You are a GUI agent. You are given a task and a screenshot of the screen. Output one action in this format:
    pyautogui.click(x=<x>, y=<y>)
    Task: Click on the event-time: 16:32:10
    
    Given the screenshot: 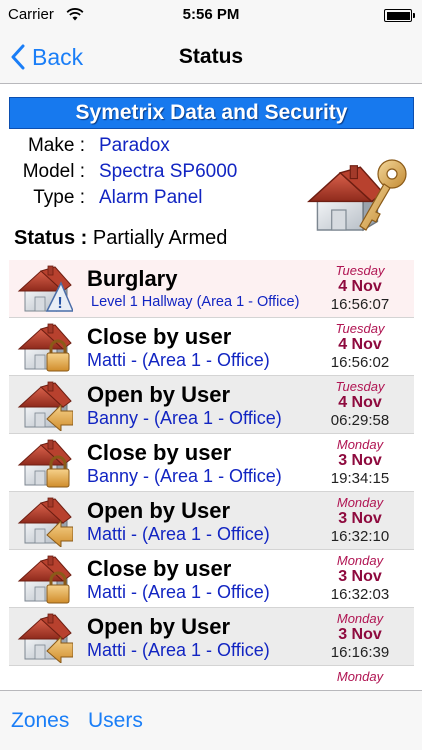 What is the action you would take?
    pyautogui.click(x=360, y=536)
    